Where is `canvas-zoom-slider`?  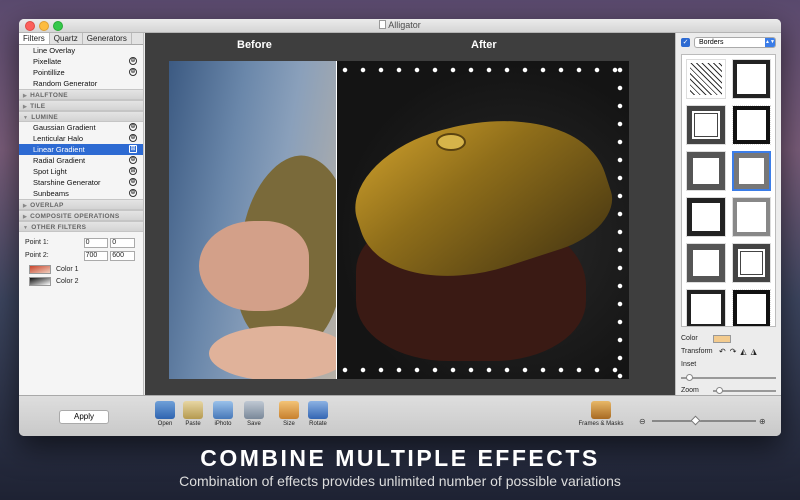
canvas-zoom-slider is located at coordinates (704, 420).